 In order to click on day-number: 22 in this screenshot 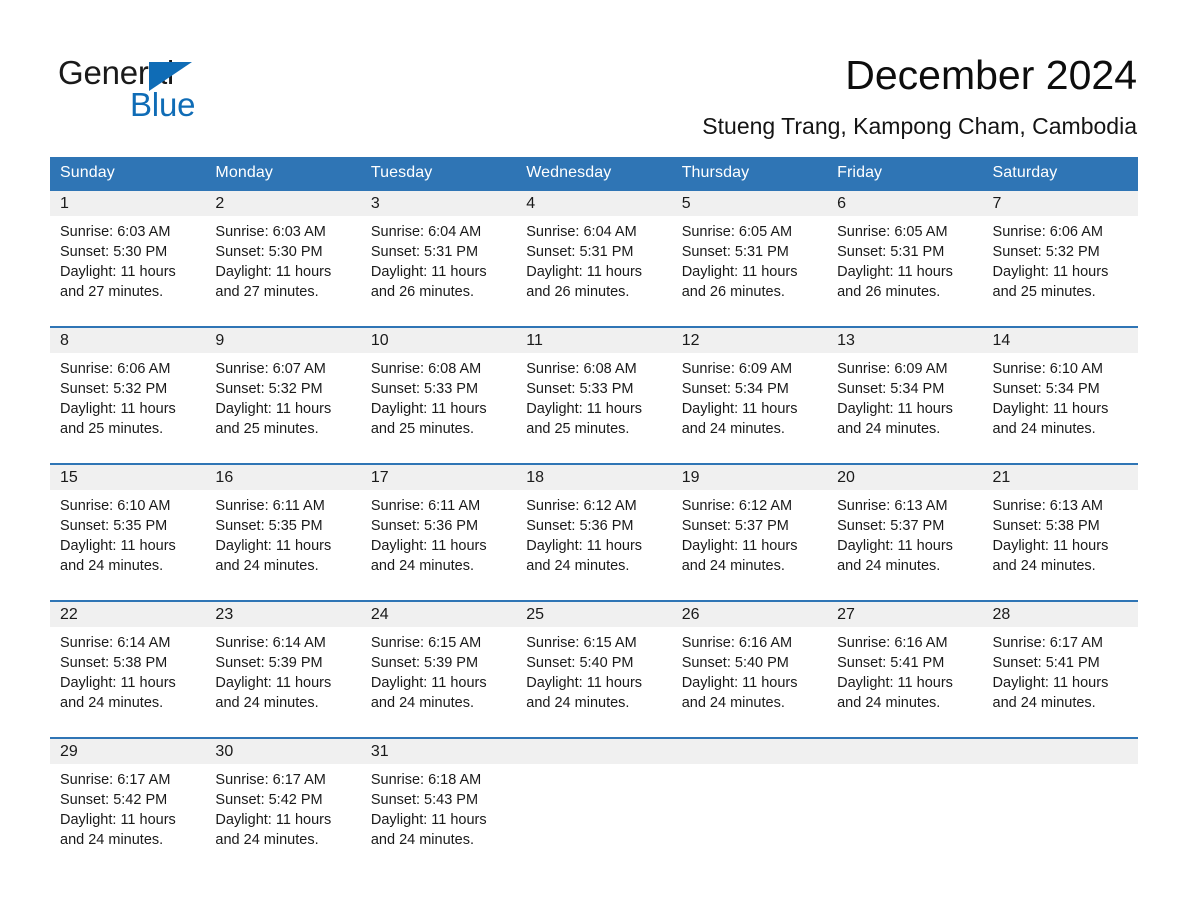, I will do `click(128, 614)`.